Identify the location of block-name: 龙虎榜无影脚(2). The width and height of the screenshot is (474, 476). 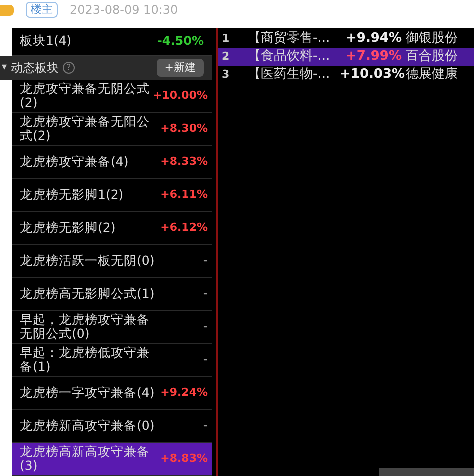
(68, 228).